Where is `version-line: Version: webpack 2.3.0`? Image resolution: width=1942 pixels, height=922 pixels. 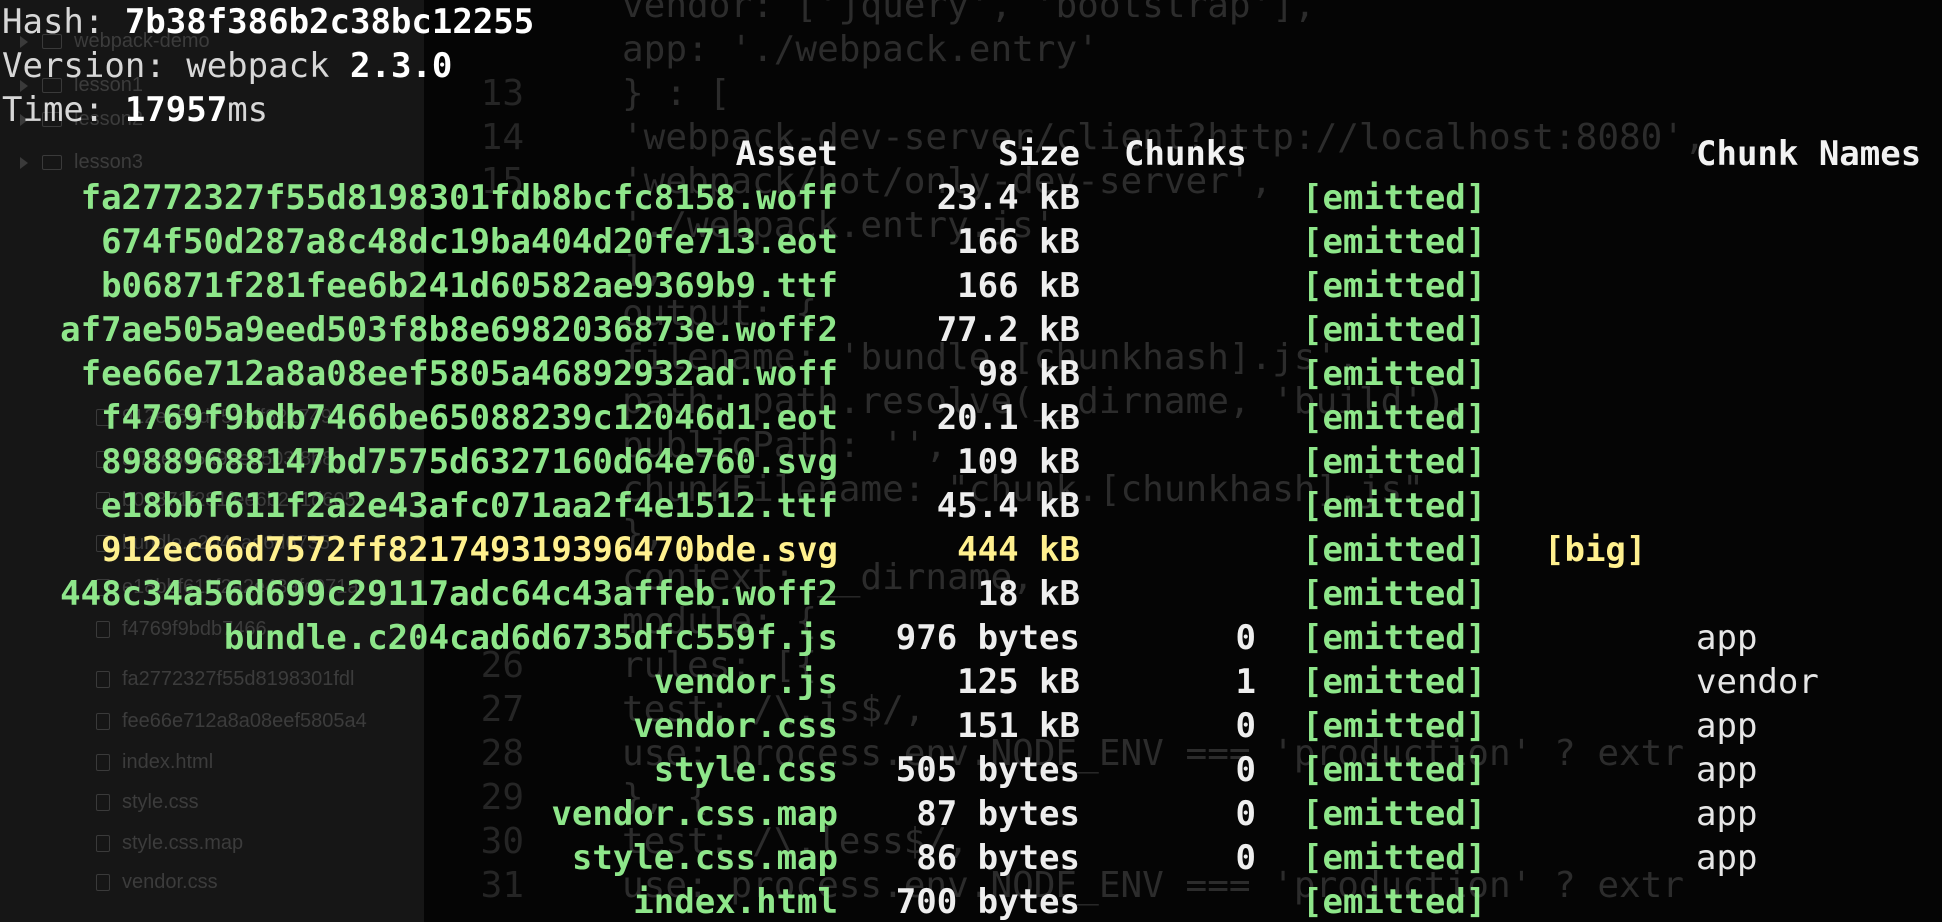
version-line: Version: webpack 2.3.0 is located at coordinates (227, 66).